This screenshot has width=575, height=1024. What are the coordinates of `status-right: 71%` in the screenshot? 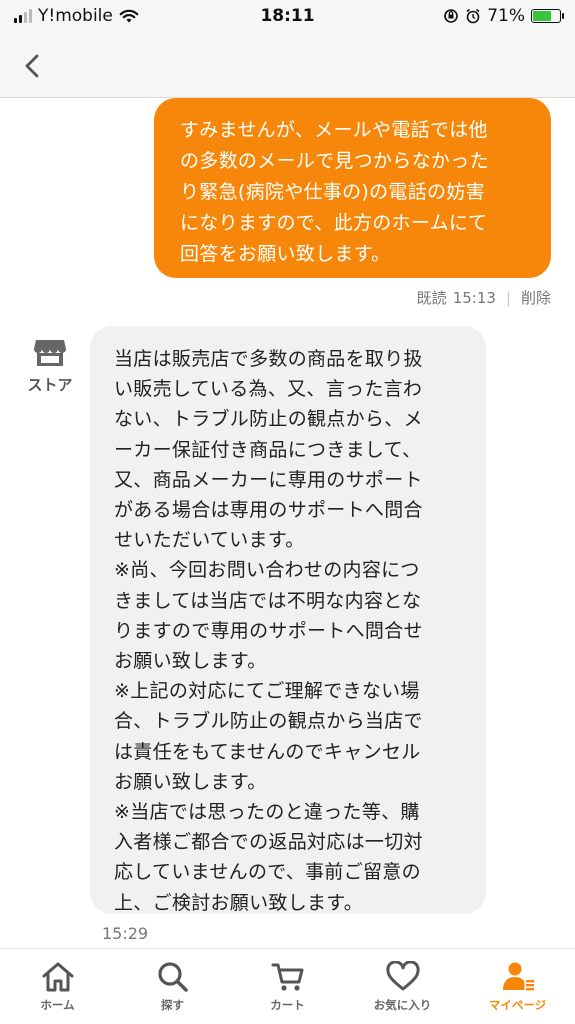 It's located at (503, 16).